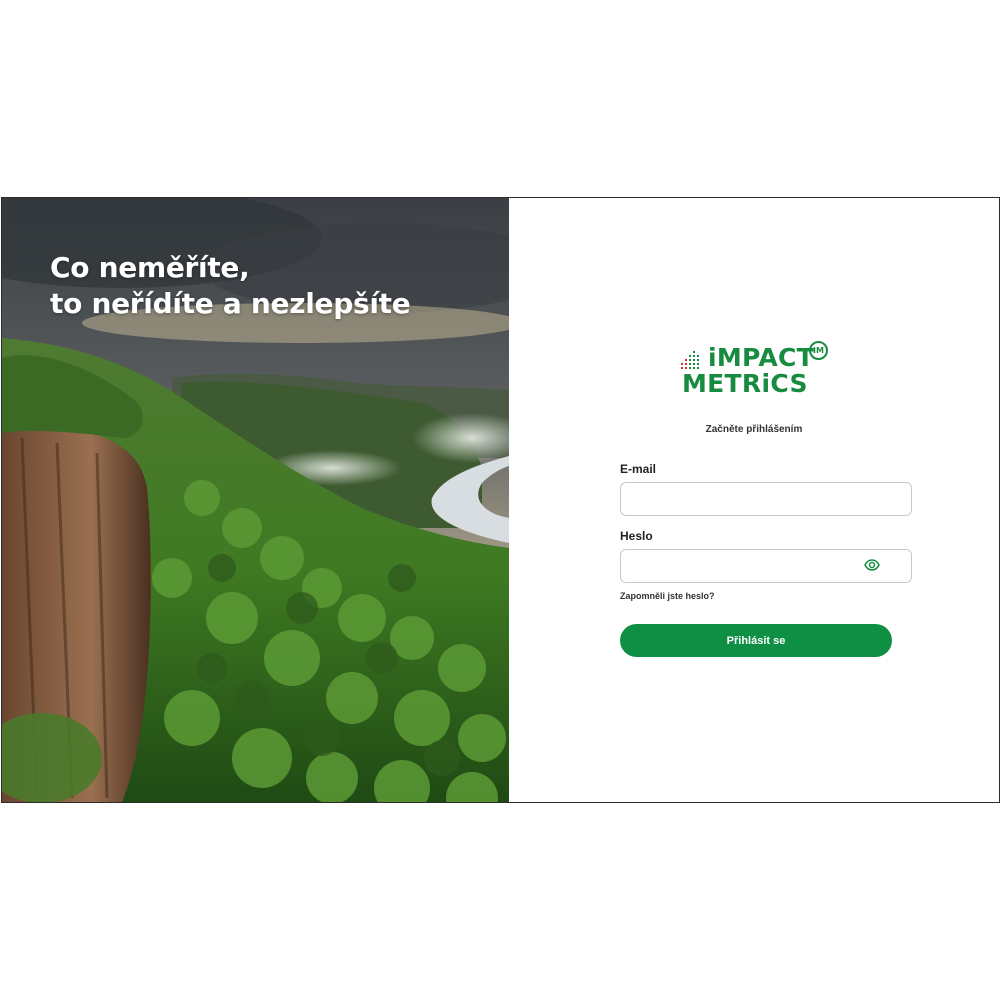 The height and width of the screenshot is (1000, 1000). What do you see at coordinates (230, 303) in the screenshot?
I see `hero-headline-line2: to neřídíte a nezlepšíte` at bounding box center [230, 303].